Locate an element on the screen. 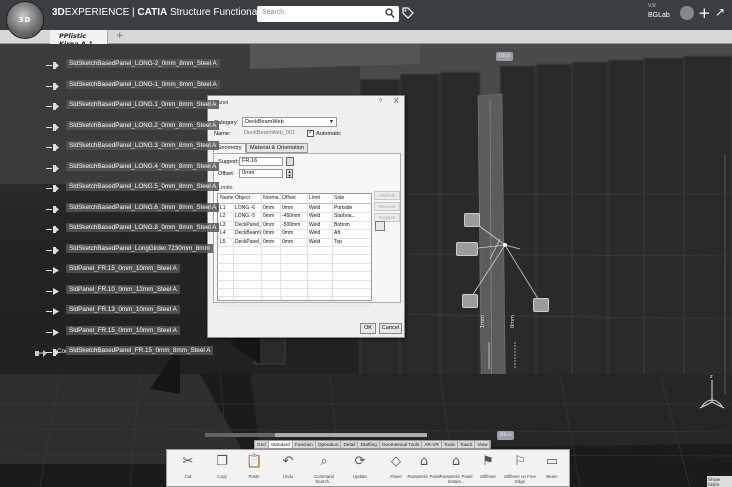  search-input: Search is located at coordinates (328, 14).